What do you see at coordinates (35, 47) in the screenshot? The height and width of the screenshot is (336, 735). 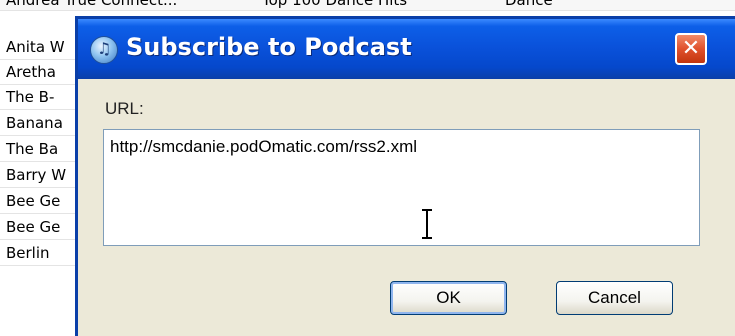 I see `artist-cell: Anita W` at bounding box center [35, 47].